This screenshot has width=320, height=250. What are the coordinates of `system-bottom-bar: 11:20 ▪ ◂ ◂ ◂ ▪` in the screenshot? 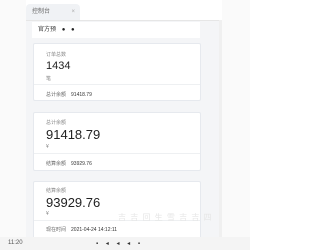 It's located at (125, 243).